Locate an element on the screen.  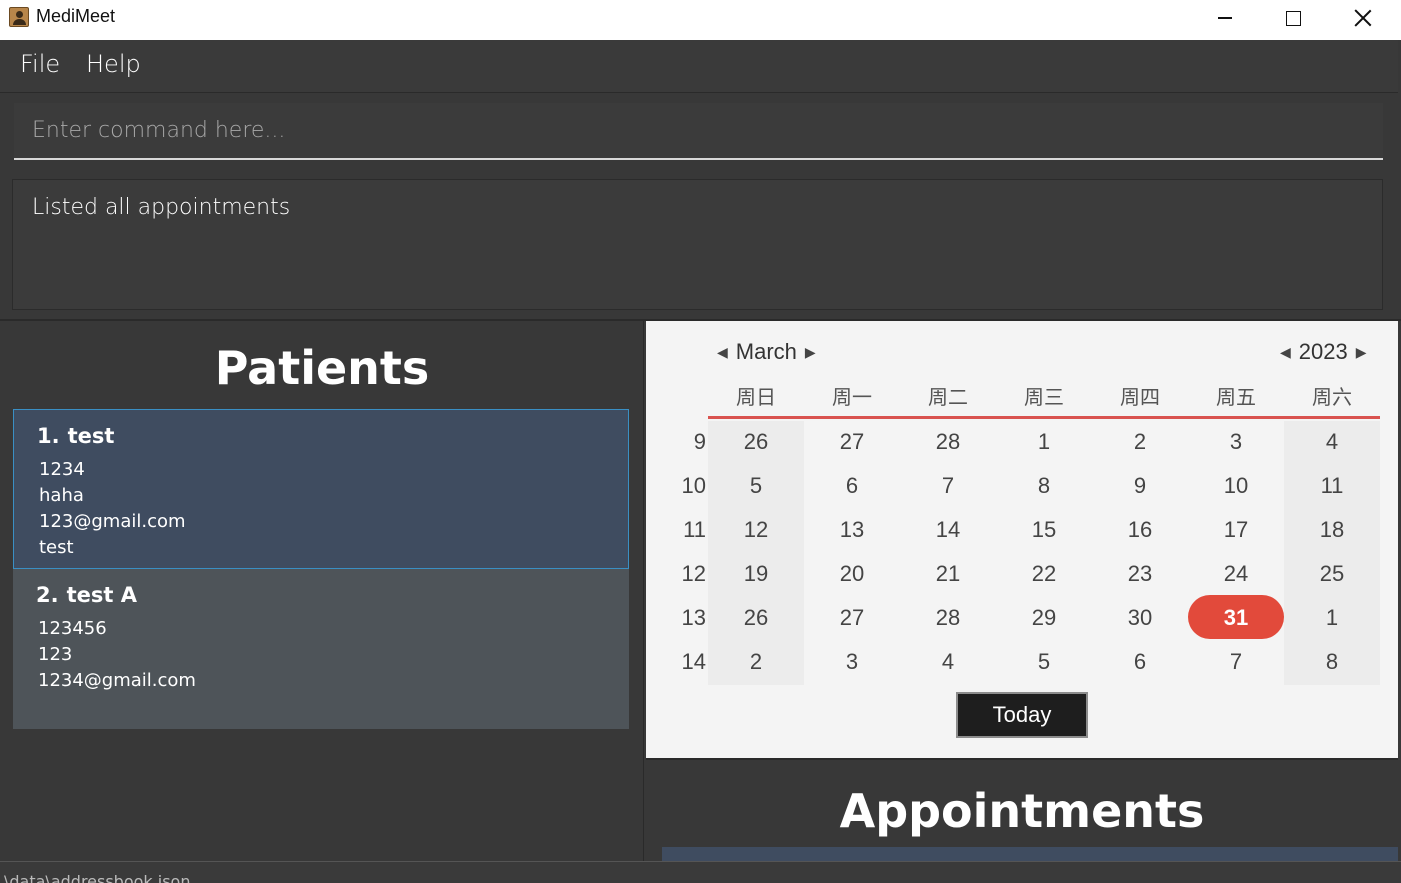
result-display: Listed all appointments is located at coordinates (697, 244).